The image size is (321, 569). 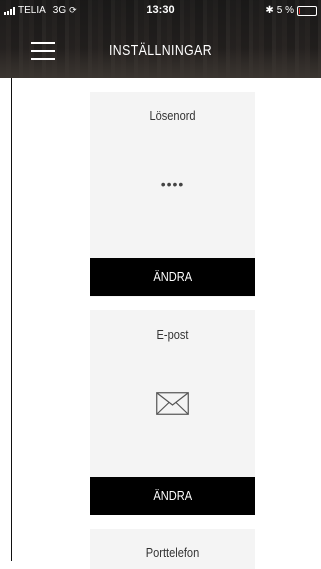 I want to click on change-email-button: ÄNDRA, so click(x=172, y=496).